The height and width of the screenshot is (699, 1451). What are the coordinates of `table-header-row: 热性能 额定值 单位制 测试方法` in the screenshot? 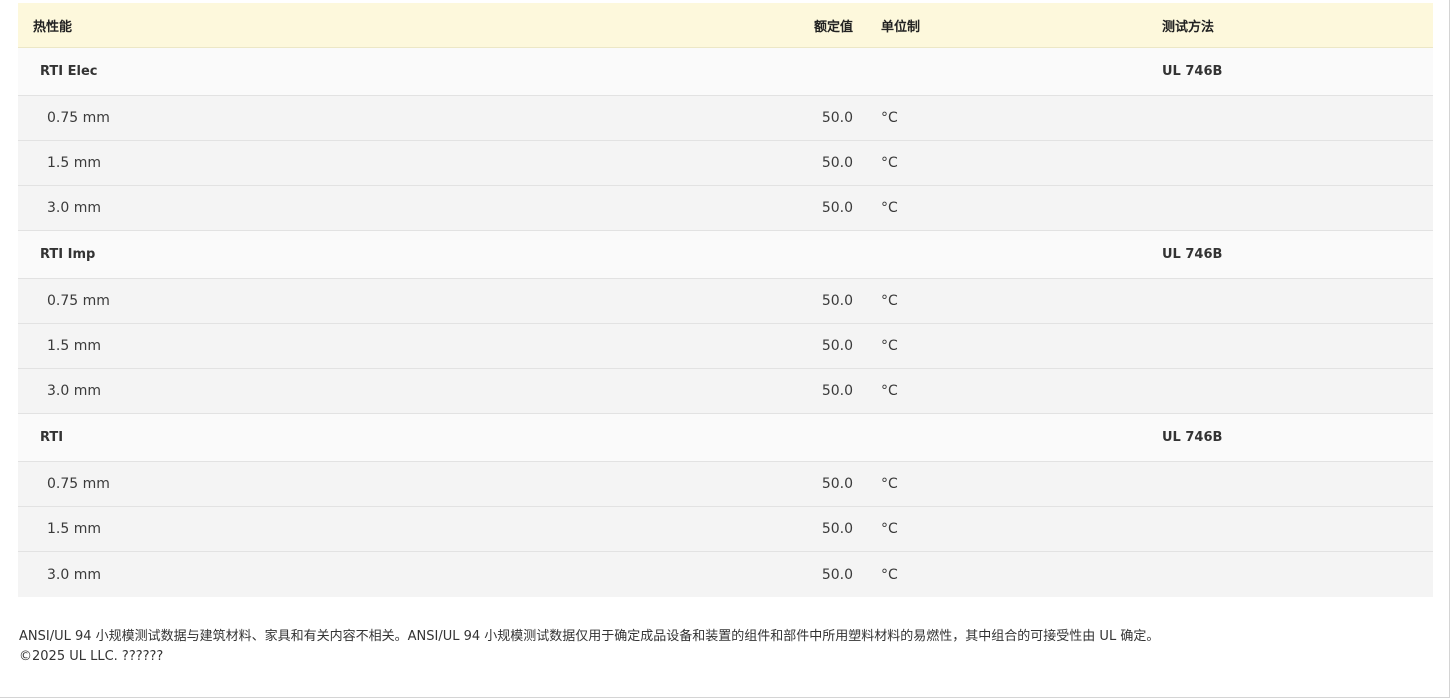 It's located at (725, 25).